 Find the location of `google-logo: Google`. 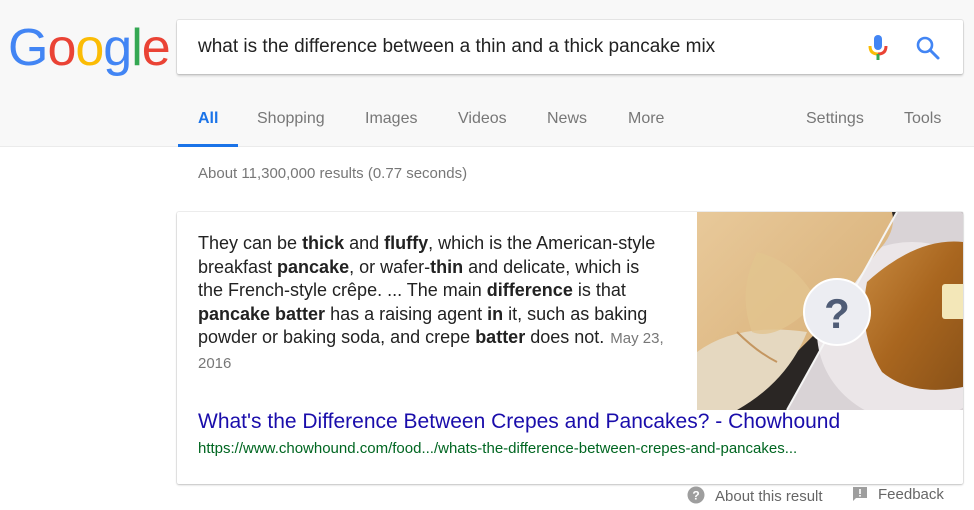

google-logo: Google is located at coordinates (89, 48).